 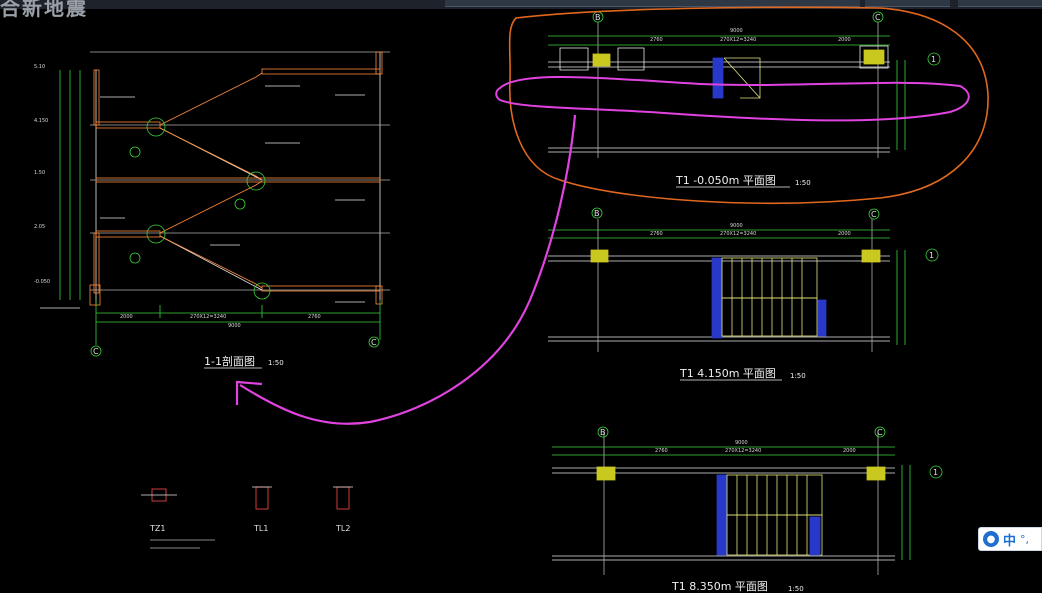 What do you see at coordinates (931, 255) in the screenshot?
I see `plan-2-axis-1: 1` at bounding box center [931, 255].